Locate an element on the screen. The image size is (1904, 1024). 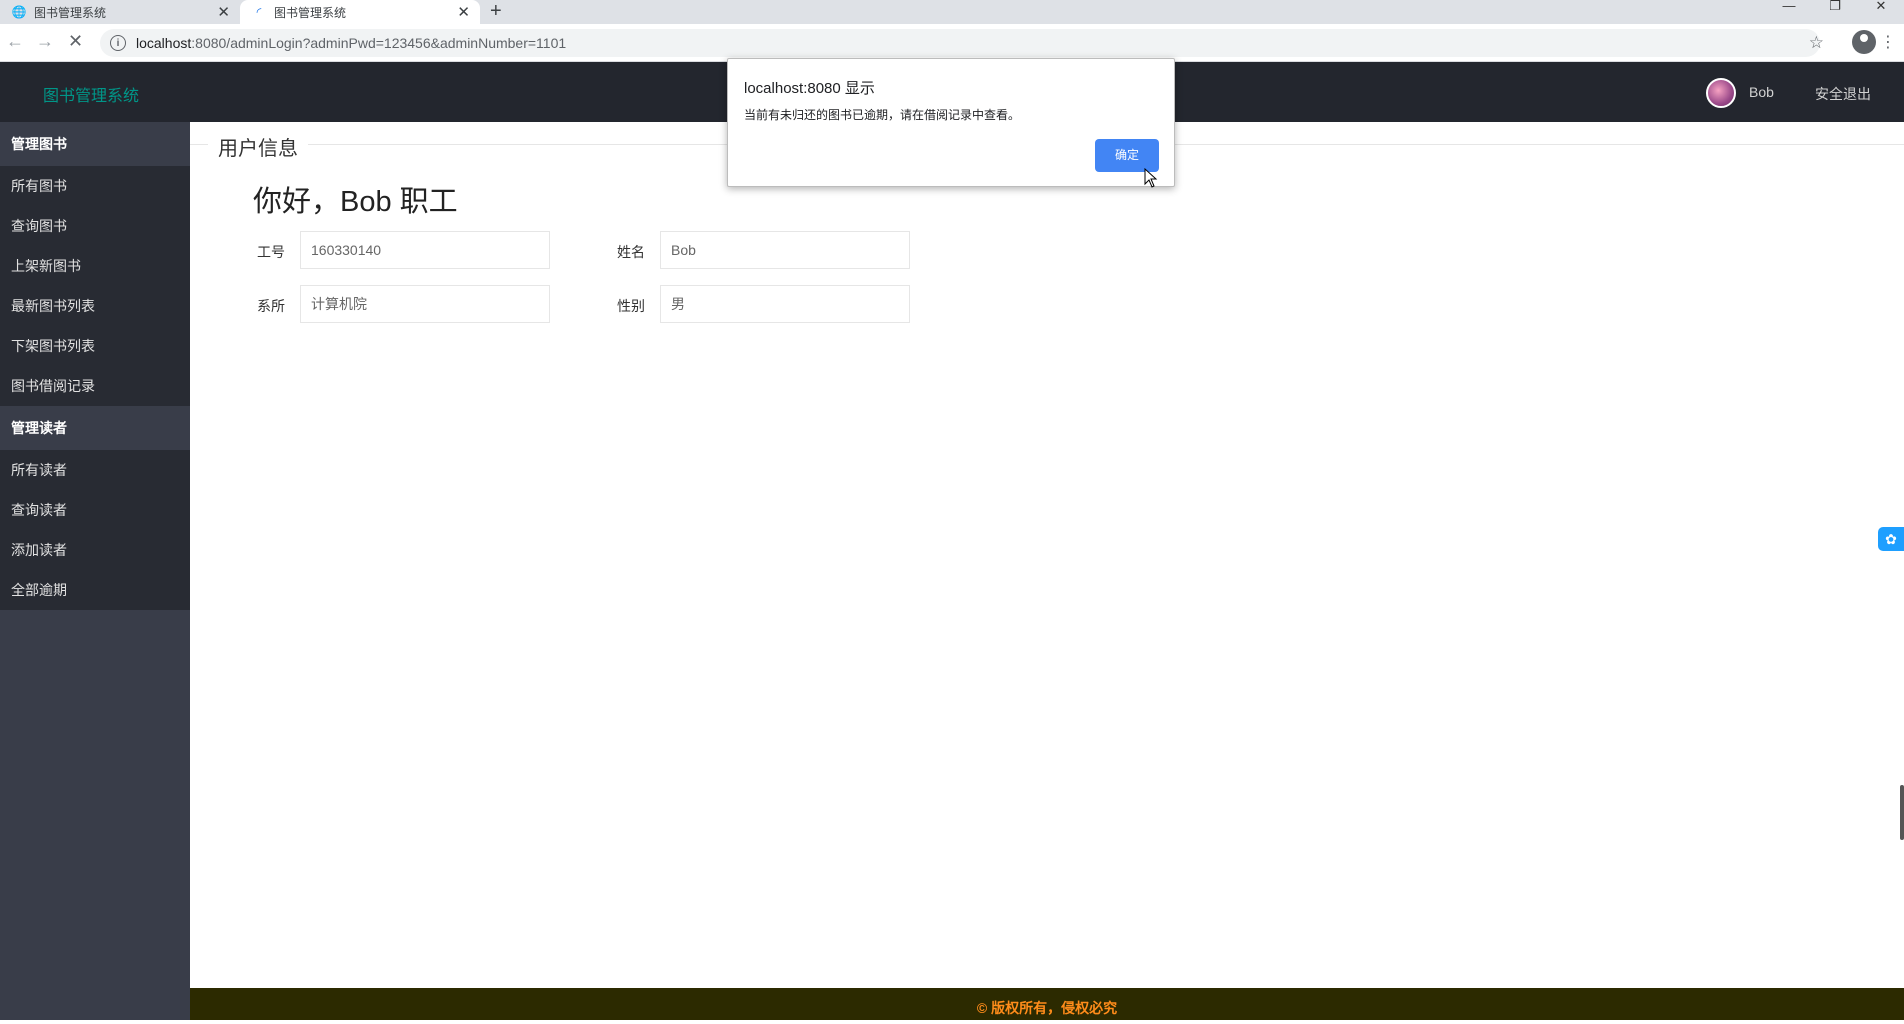
browser-tab-1: 🌐 图书管理系统 ✕ is located at coordinates (120, 12).